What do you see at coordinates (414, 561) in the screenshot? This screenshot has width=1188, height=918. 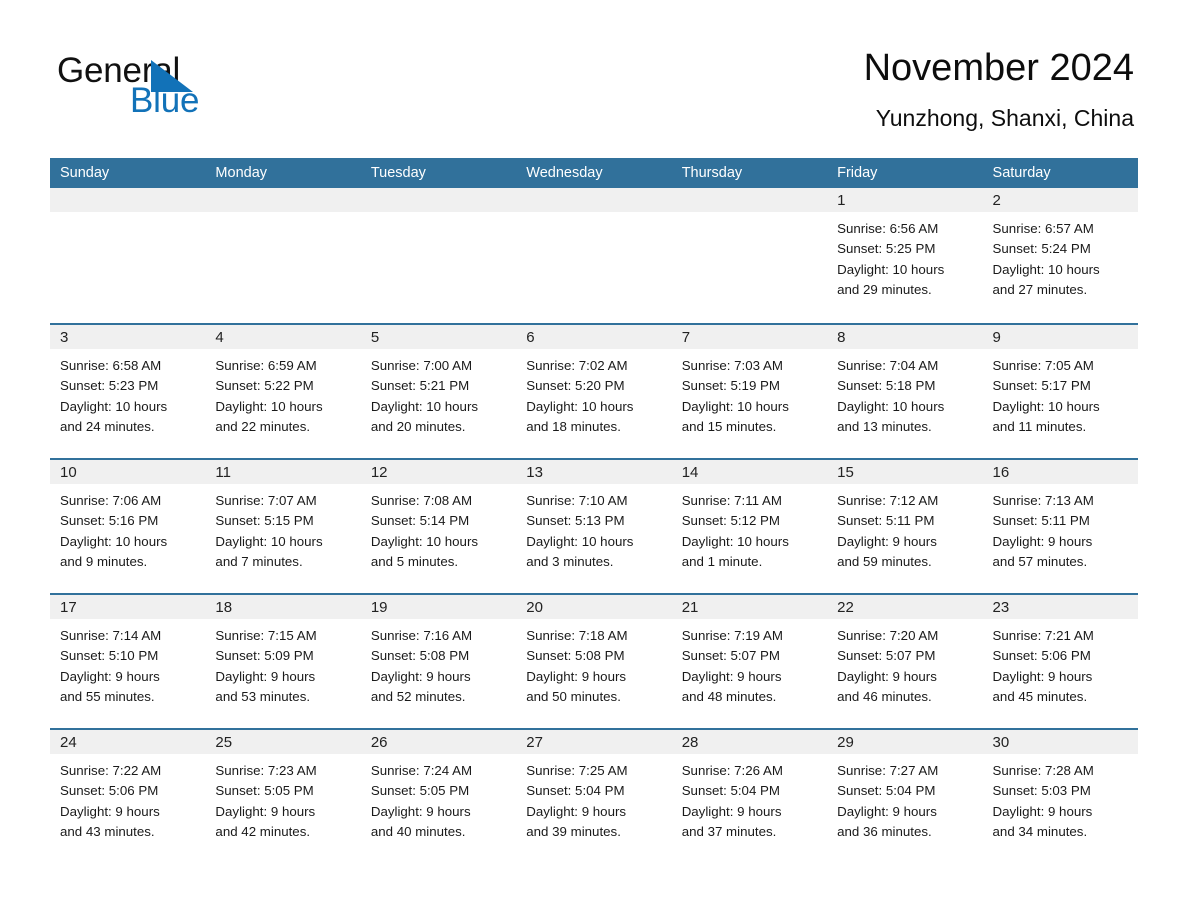 I see `daylight-duration-line2: and 5 minutes.` at bounding box center [414, 561].